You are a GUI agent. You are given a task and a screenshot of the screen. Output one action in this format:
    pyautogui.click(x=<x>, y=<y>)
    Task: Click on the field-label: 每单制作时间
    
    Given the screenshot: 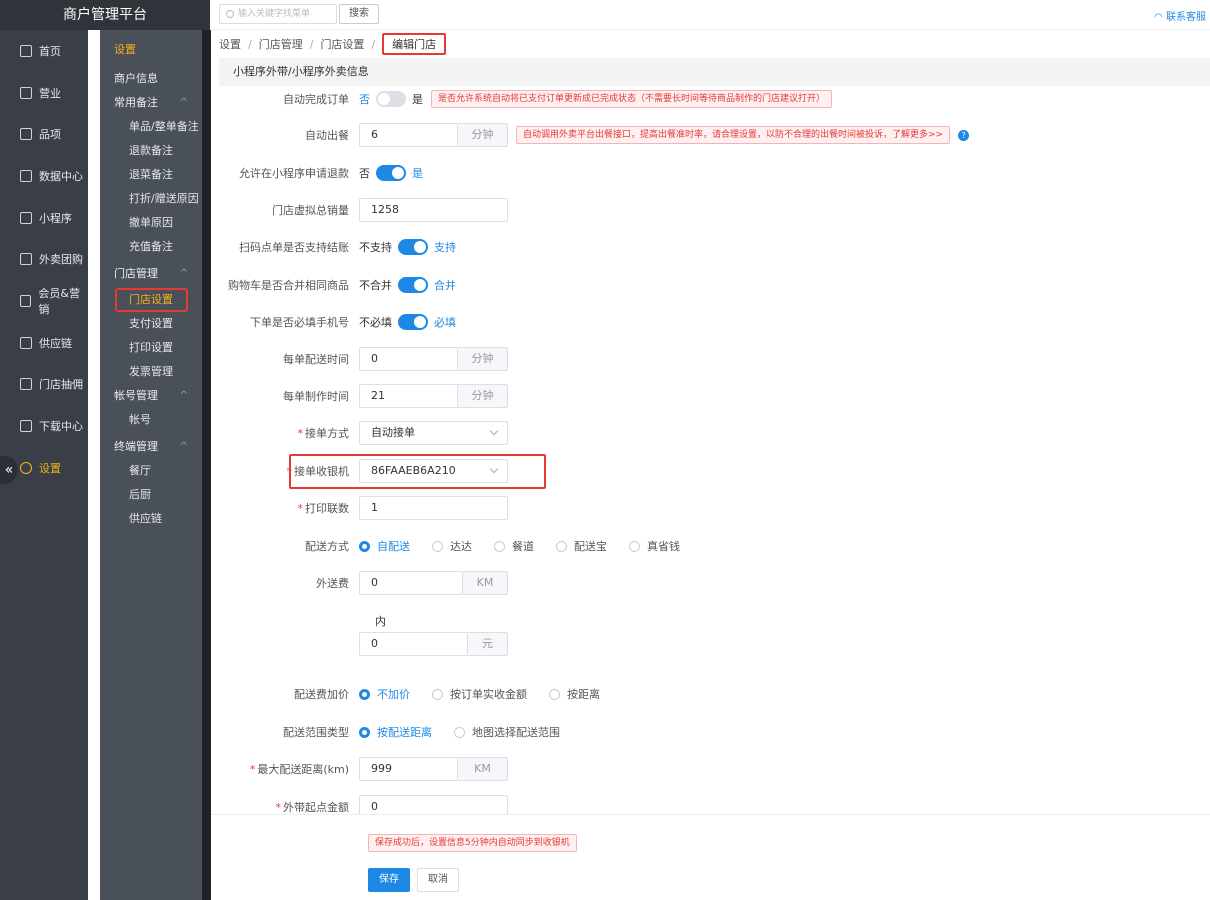 What is the action you would take?
    pyautogui.click(x=316, y=396)
    